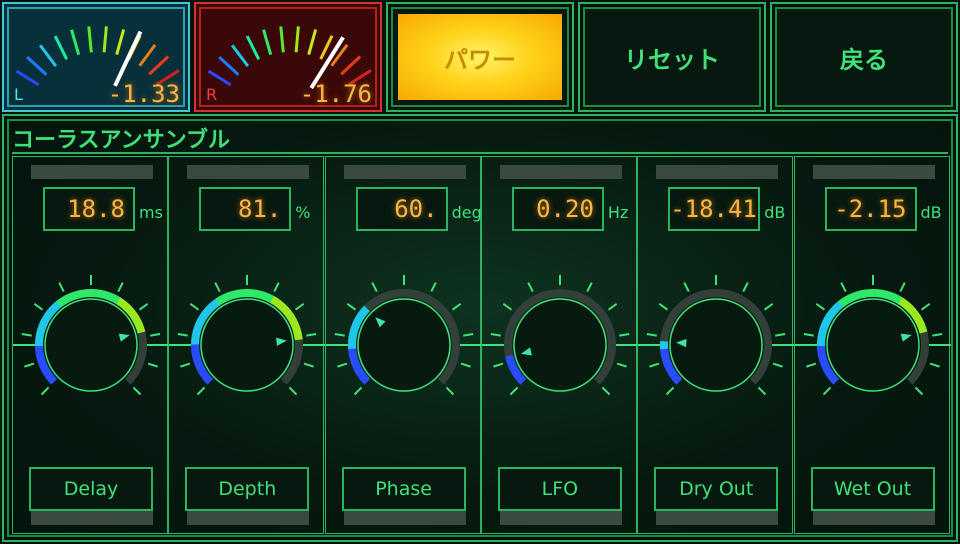 This screenshot has width=960, height=544. I want to click on value-readout: -18.41, so click(714, 209).